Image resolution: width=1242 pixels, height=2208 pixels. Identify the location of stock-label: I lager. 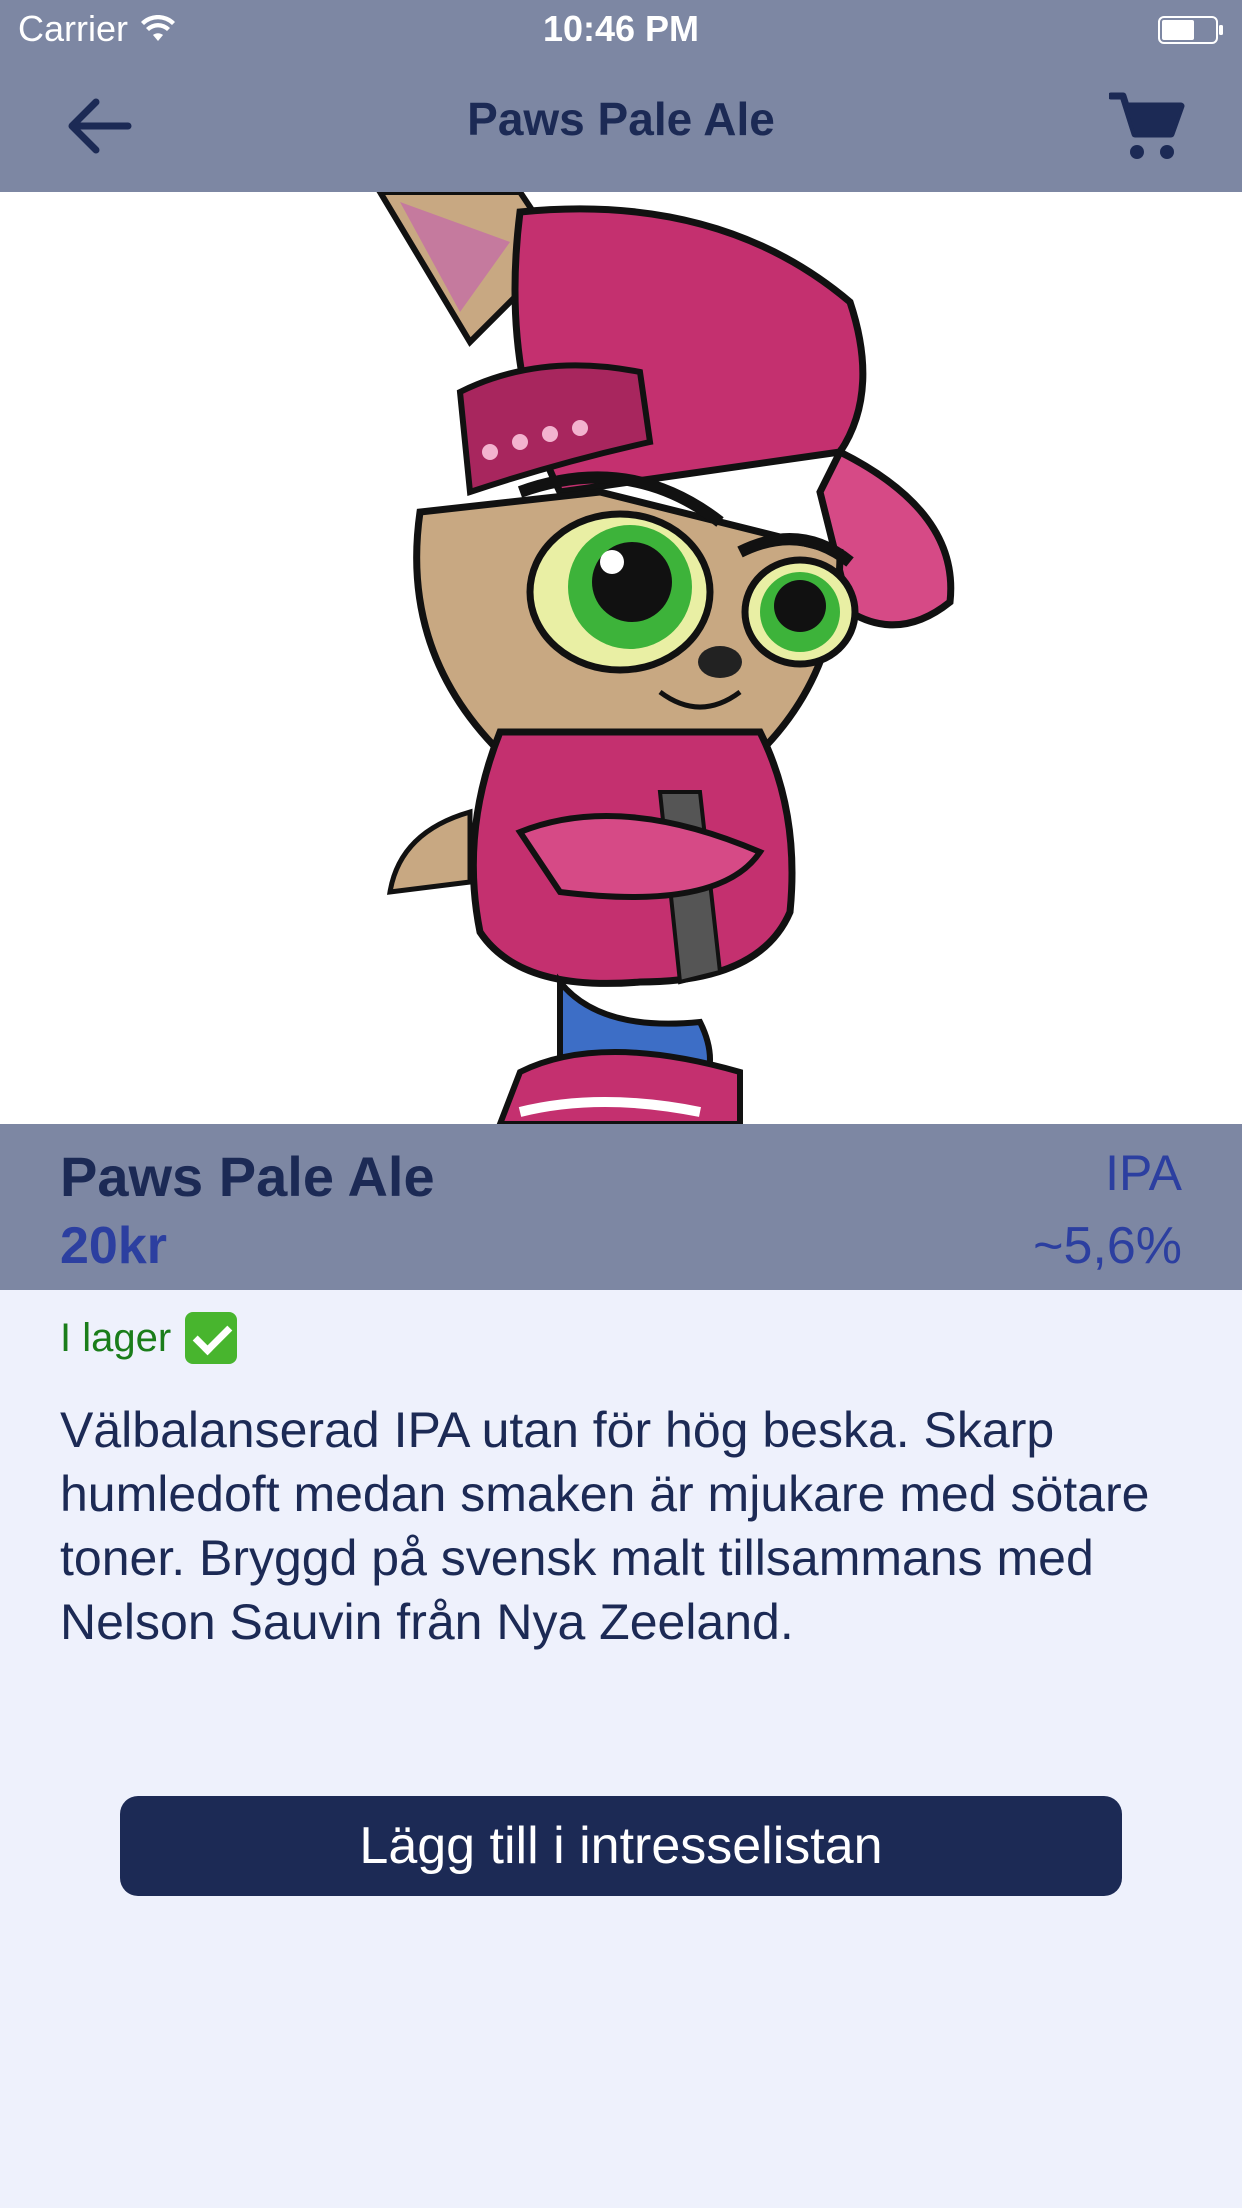
(116, 1337).